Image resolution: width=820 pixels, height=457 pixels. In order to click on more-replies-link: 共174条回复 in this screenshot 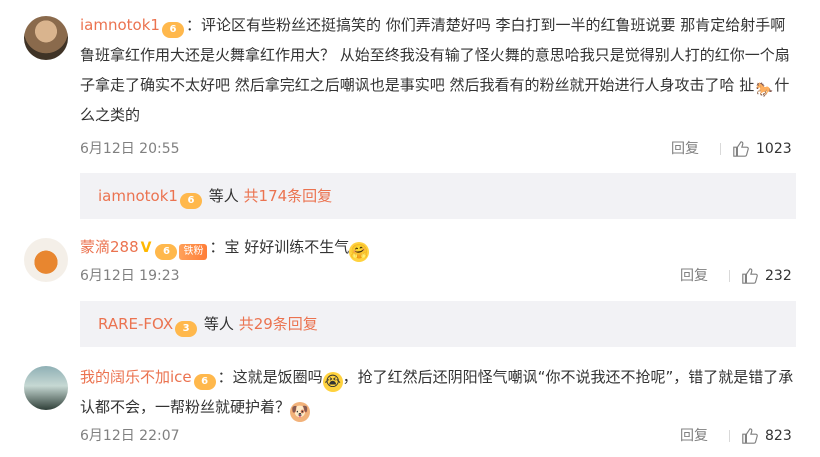, I will do `click(288, 196)`.